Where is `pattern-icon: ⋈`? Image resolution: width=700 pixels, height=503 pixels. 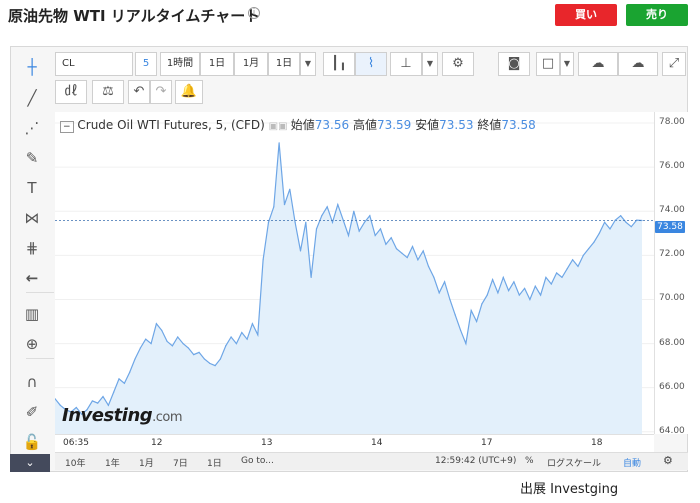 pattern-icon: ⋈ is located at coordinates (32, 218).